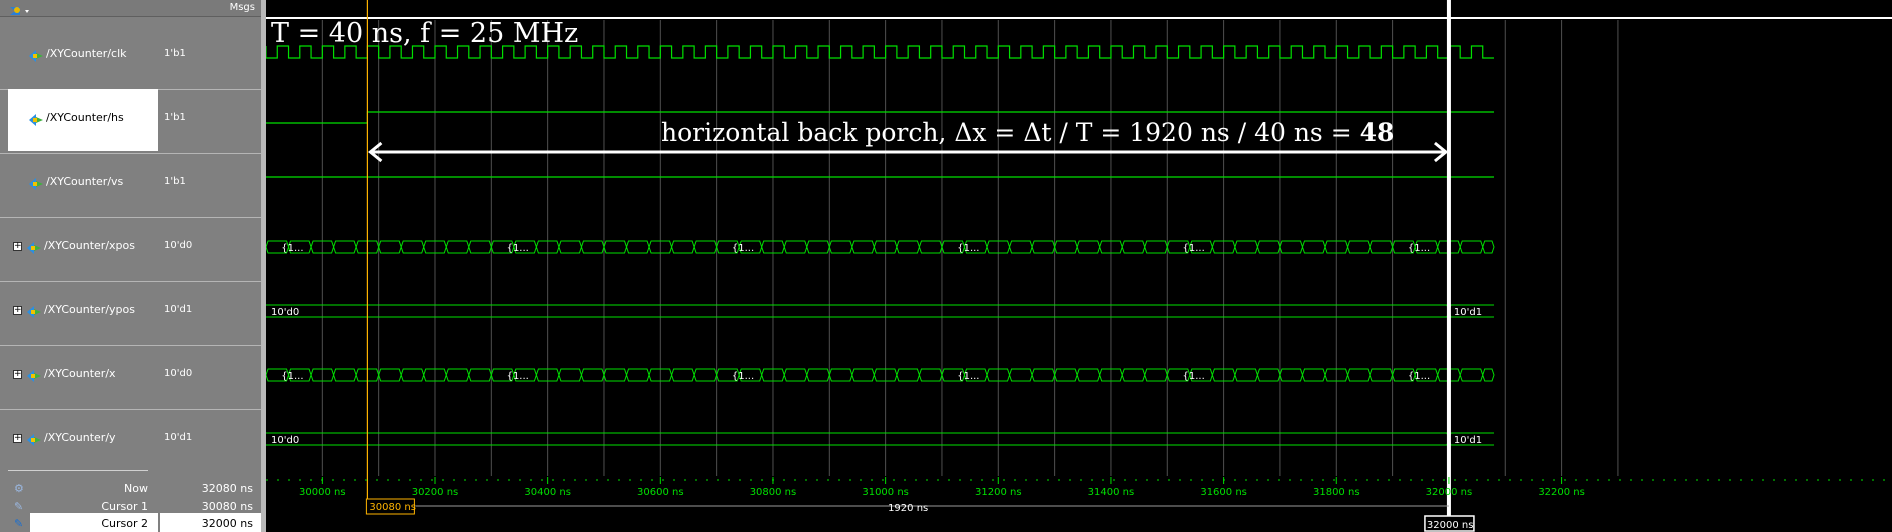 Image resolution: width=1892 pixels, height=532 pixels. Describe the element at coordinates (124, 523) in the screenshot. I see `cursor2-label: Cursor 2` at that location.